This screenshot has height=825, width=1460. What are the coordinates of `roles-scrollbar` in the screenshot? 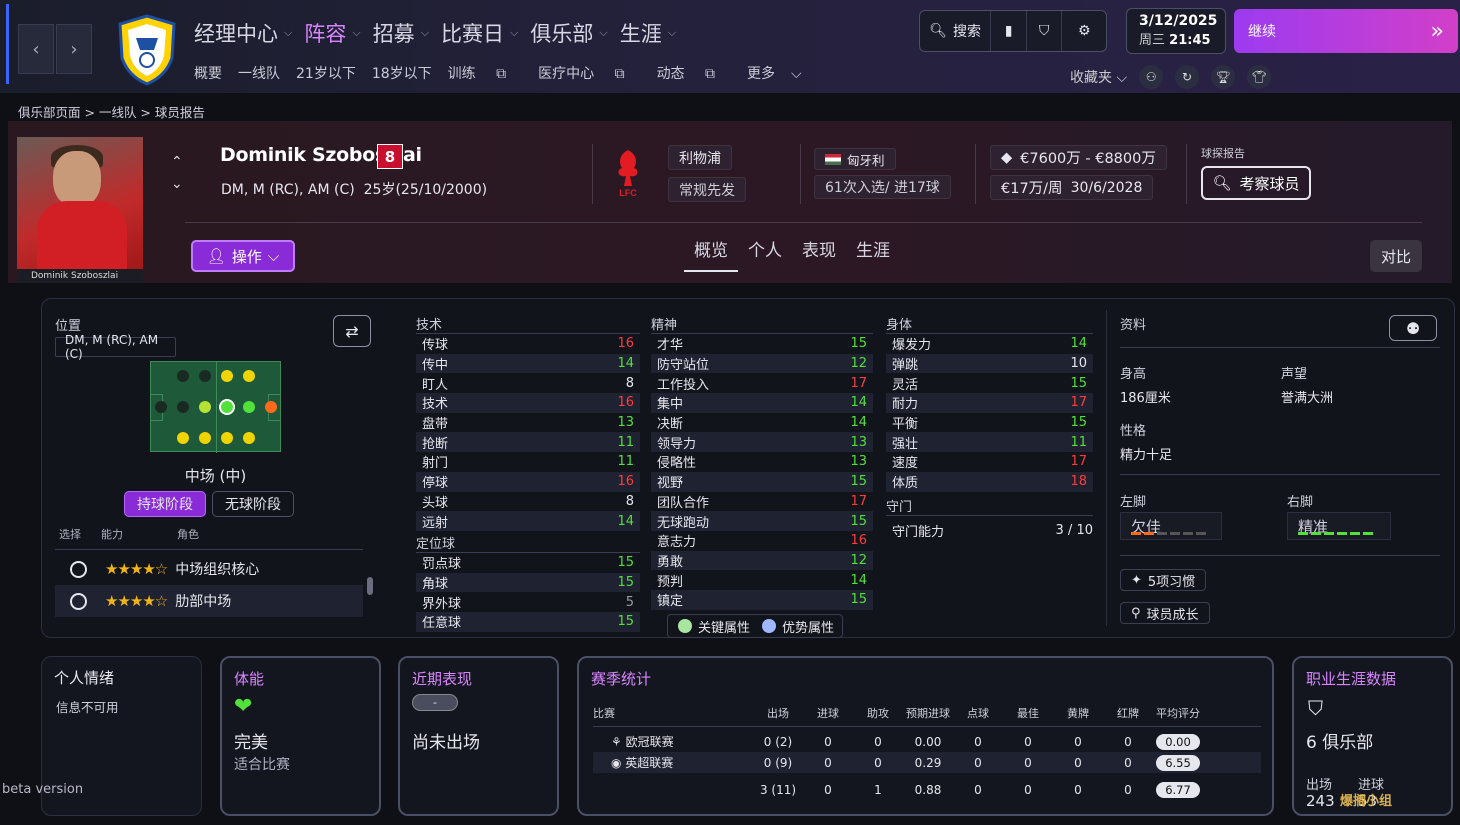 It's located at (370, 586).